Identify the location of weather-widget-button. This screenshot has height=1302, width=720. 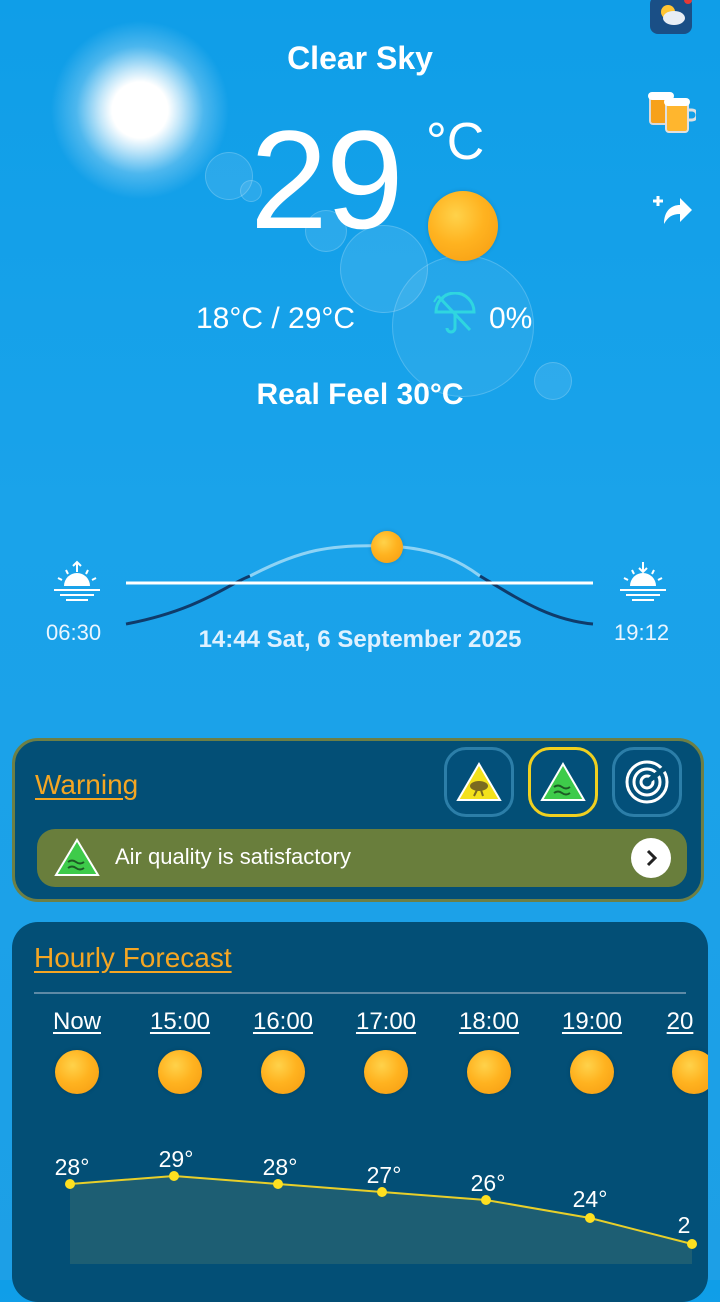
(671, 17).